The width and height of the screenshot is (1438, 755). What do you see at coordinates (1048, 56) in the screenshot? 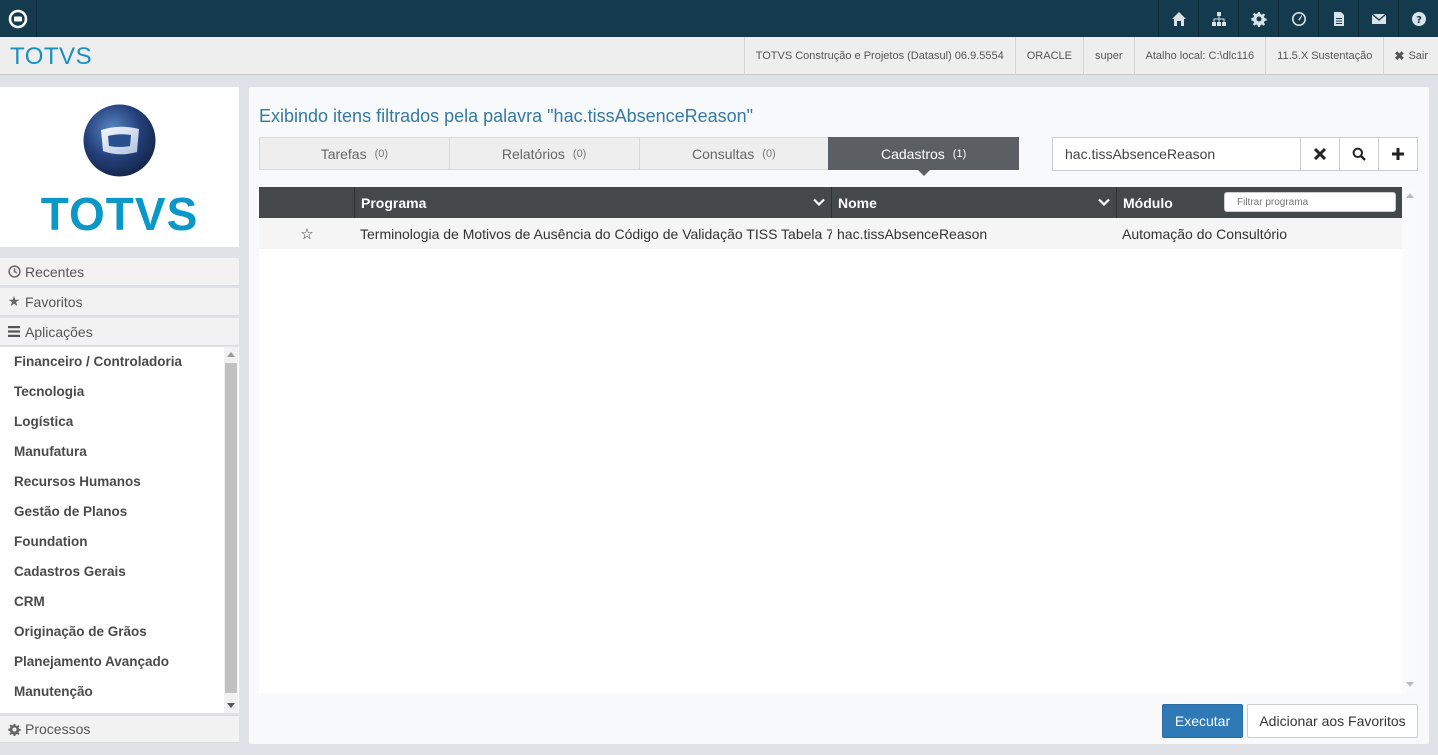
I see `database-info: ORACLE` at bounding box center [1048, 56].